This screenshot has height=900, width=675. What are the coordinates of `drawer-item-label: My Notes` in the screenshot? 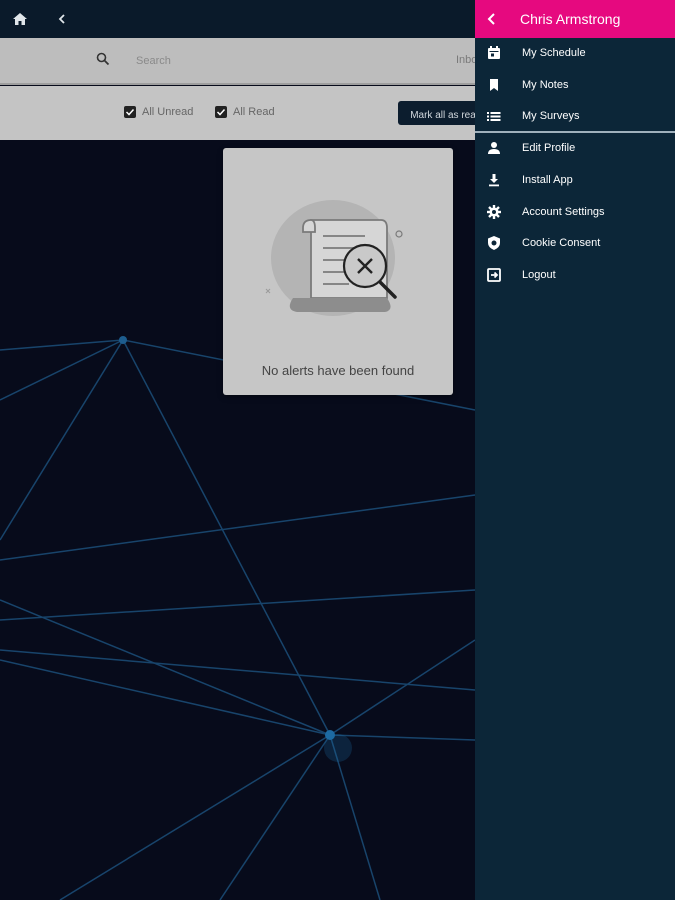 It's located at (545, 85).